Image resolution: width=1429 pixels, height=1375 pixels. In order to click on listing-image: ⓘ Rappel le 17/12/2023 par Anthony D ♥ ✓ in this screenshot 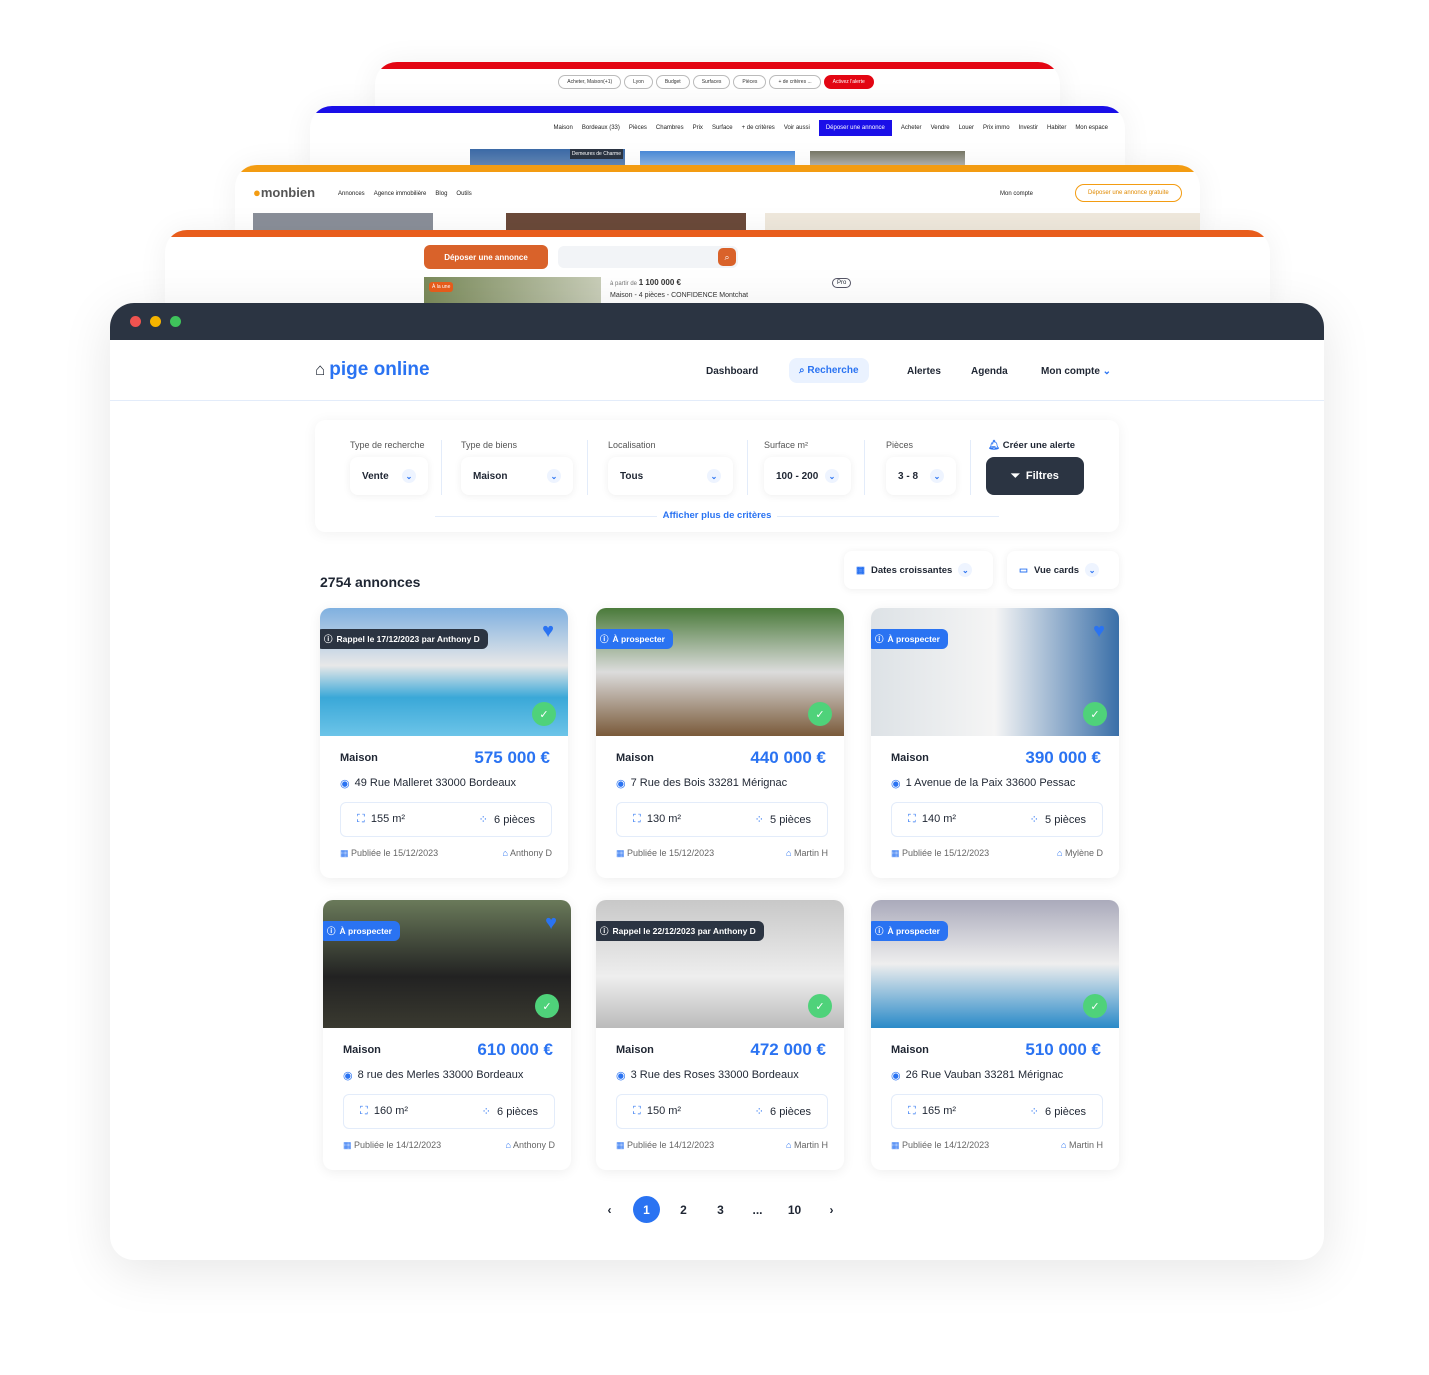, I will do `click(444, 672)`.